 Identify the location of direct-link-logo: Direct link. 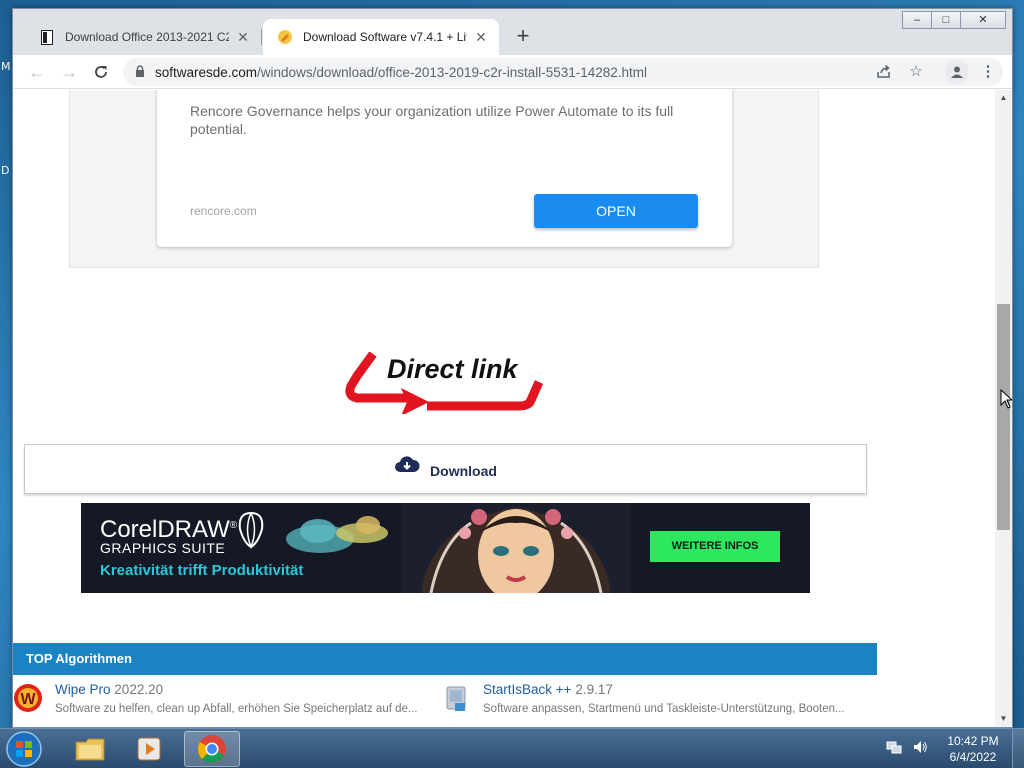
(445, 383).